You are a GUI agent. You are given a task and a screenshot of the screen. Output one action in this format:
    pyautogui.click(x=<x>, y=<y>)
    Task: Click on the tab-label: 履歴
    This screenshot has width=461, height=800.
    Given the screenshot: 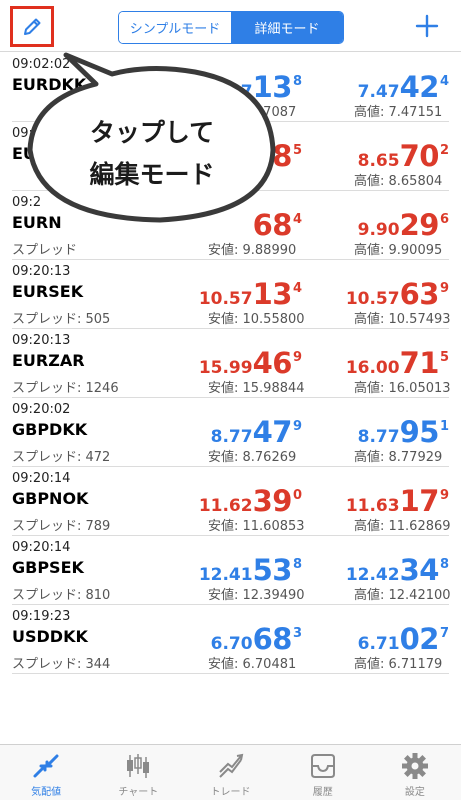 What is the action you would take?
    pyautogui.click(x=322, y=792)
    